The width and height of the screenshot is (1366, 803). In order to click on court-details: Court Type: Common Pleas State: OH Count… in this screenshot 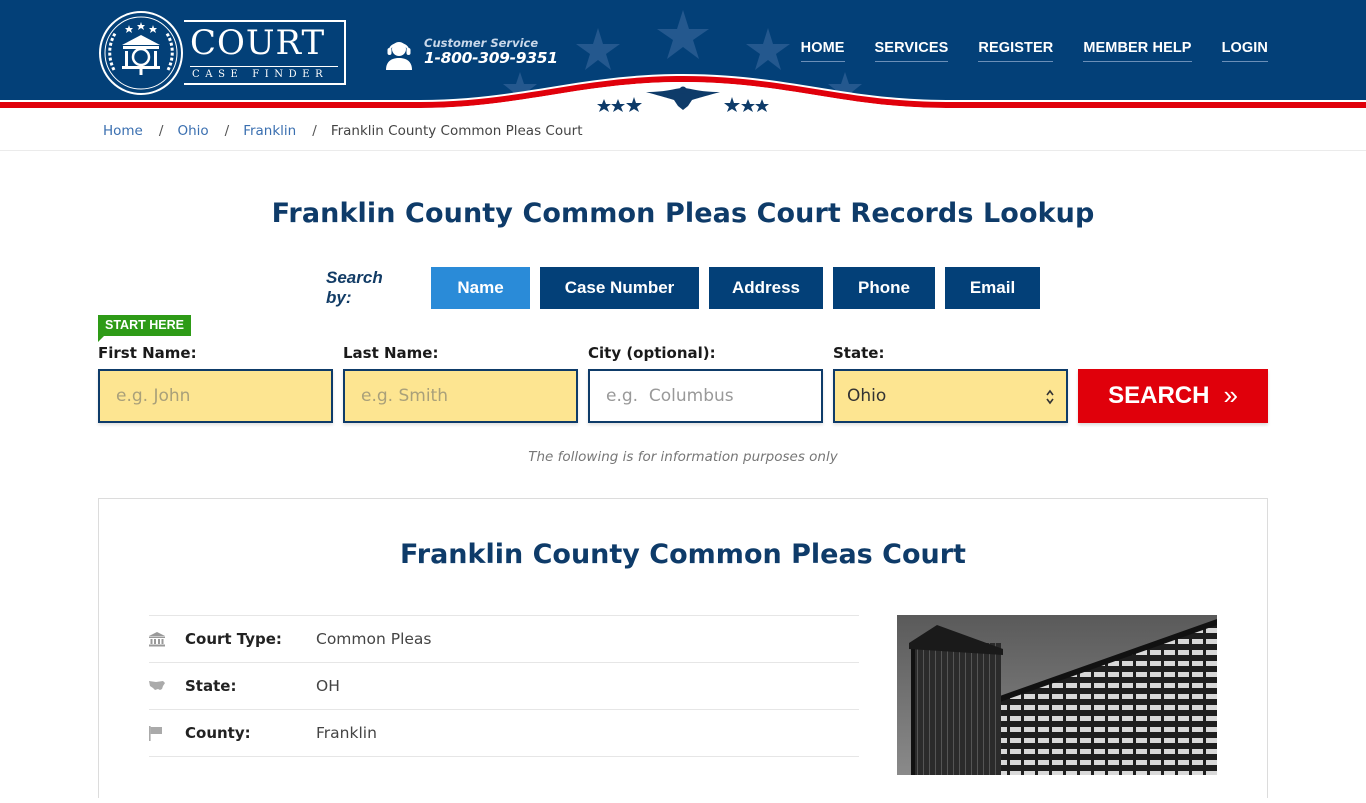, I will do `click(504, 709)`.